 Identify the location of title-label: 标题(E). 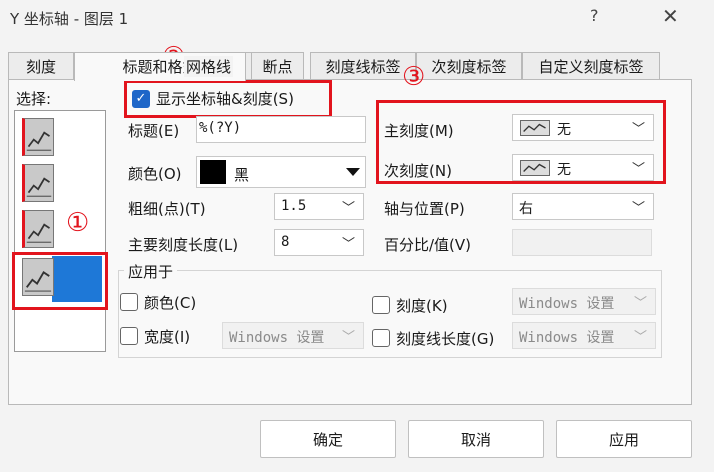
(154, 131).